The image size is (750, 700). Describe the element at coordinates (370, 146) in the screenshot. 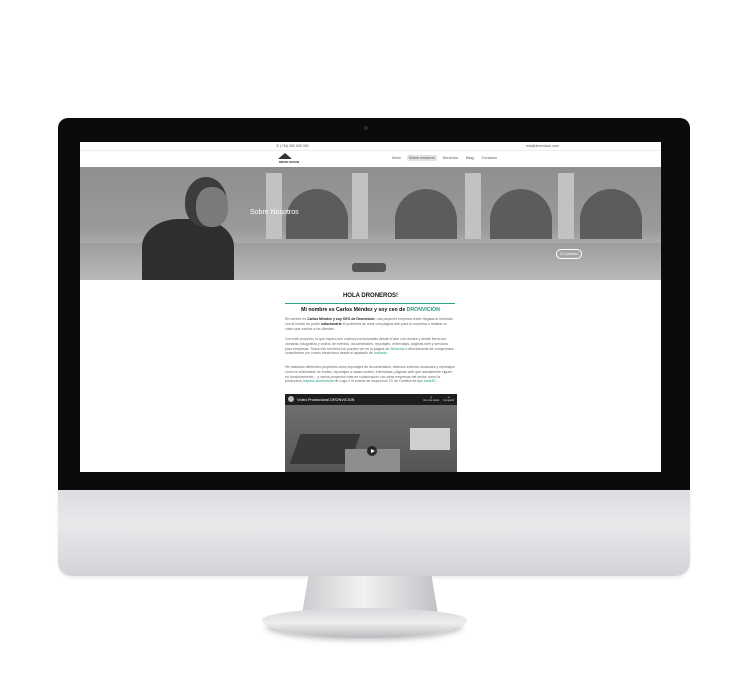

I see `top-contact-bar: ✆ (+34) 000 000 000 info@dronvicion.com` at that location.